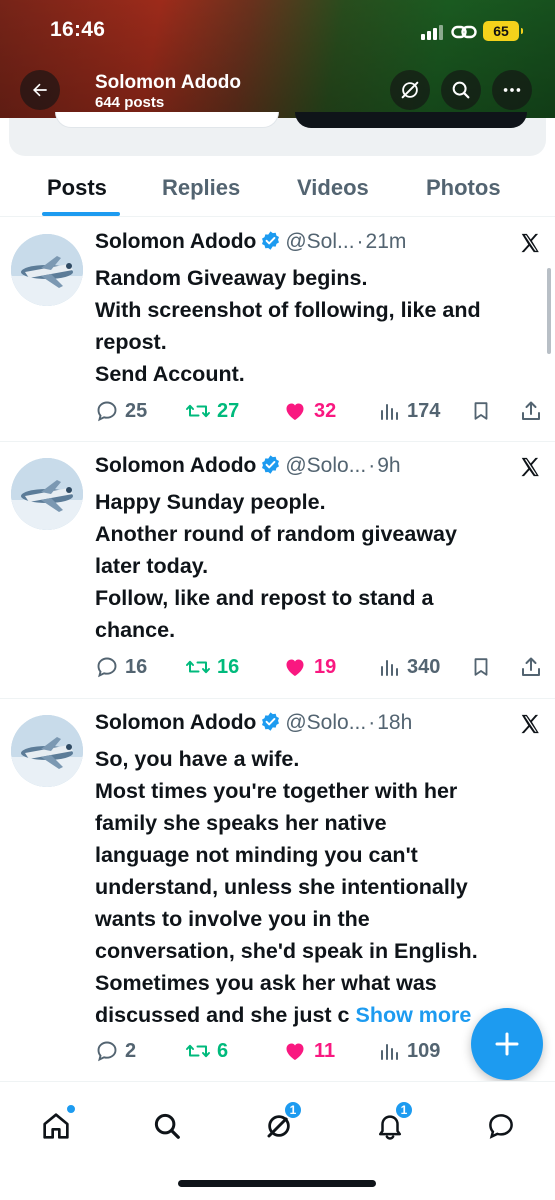 This screenshot has width=555, height=1200. Describe the element at coordinates (309, 667) in the screenshot. I see `like-button: 19` at that location.